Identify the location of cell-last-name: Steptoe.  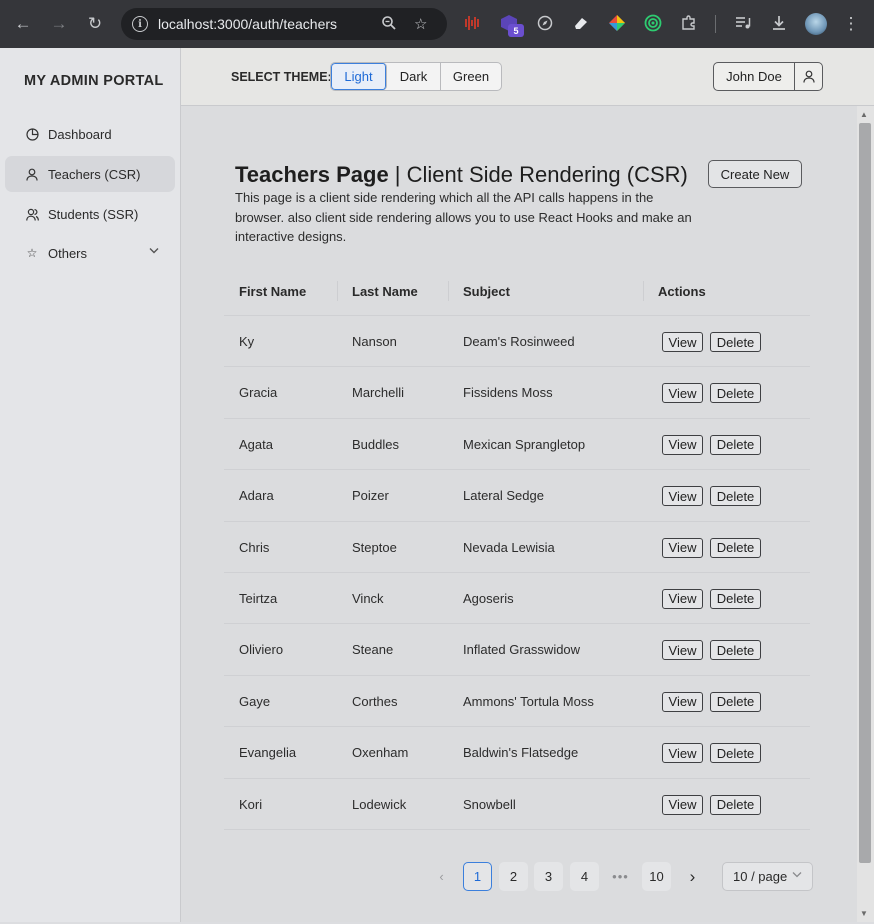
(374, 547).